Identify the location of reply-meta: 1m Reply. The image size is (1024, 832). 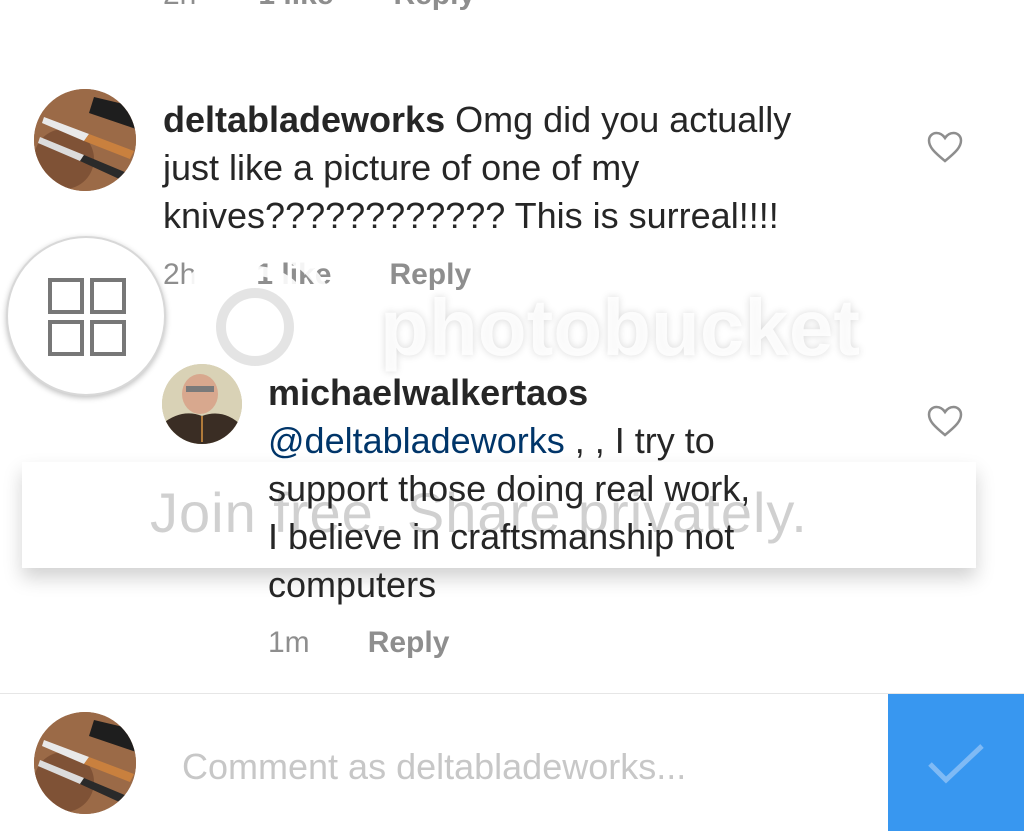
(358, 643).